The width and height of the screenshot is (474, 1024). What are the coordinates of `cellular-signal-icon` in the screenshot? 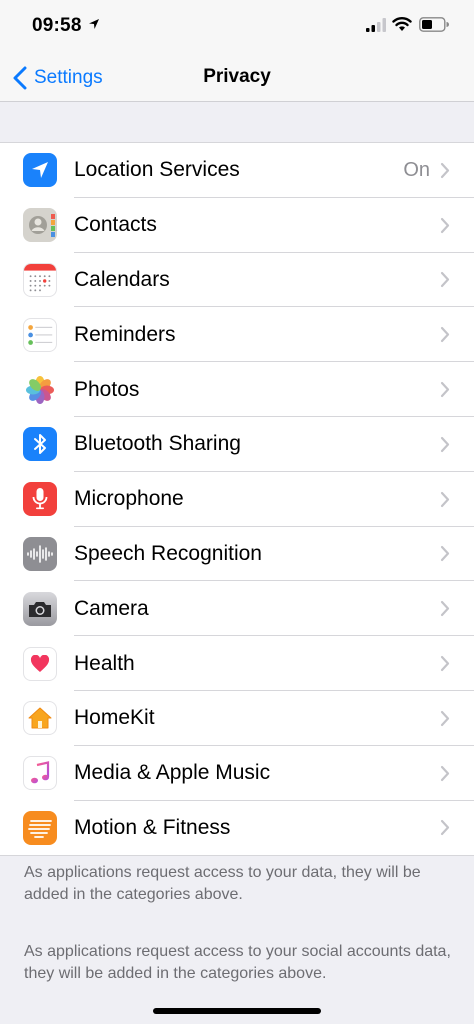 It's located at (376, 25).